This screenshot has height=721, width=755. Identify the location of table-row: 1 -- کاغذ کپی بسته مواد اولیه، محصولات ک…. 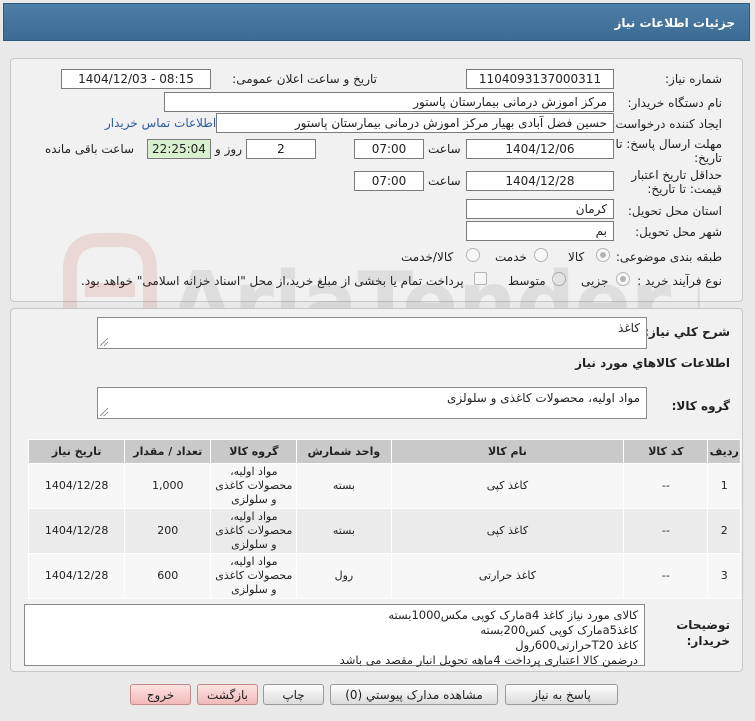
(384, 486).